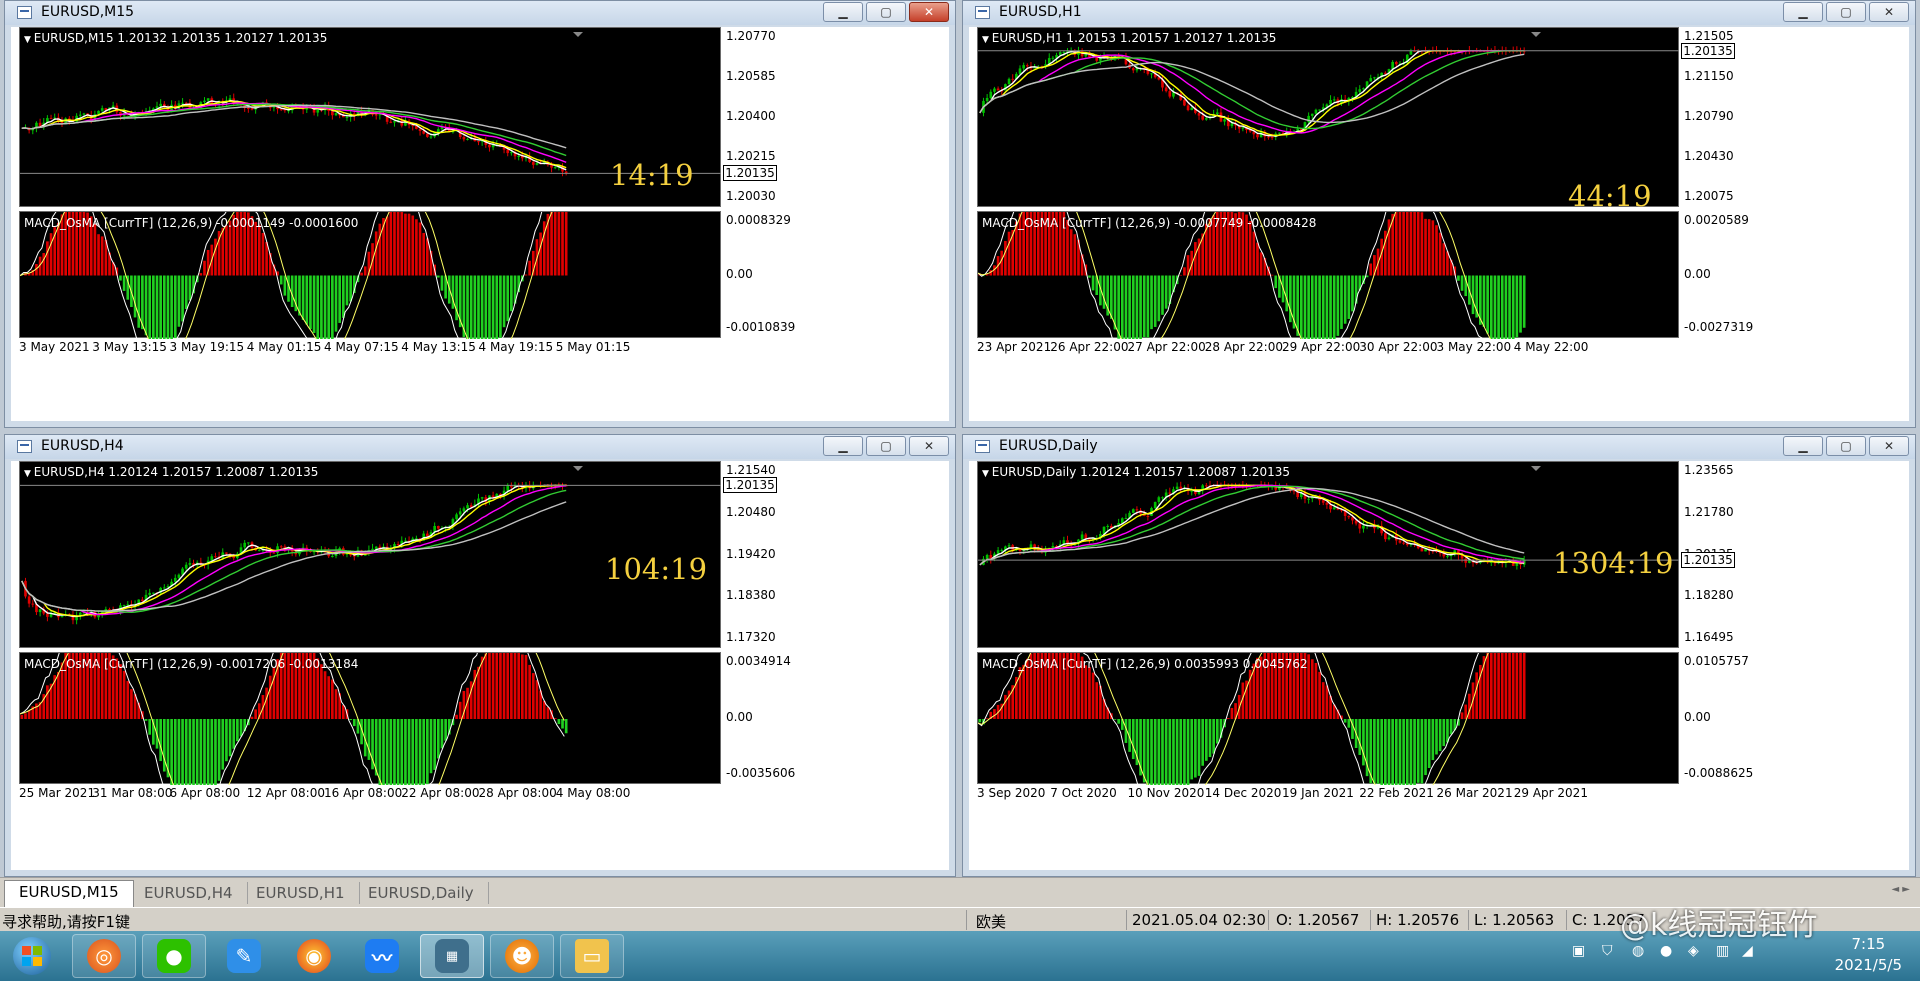 Image resolution: width=1920 pixels, height=981 pixels. What do you see at coordinates (301, 893) in the screenshot?
I see `tab-eurusd-h1: EURUSD,H1` at bounding box center [301, 893].